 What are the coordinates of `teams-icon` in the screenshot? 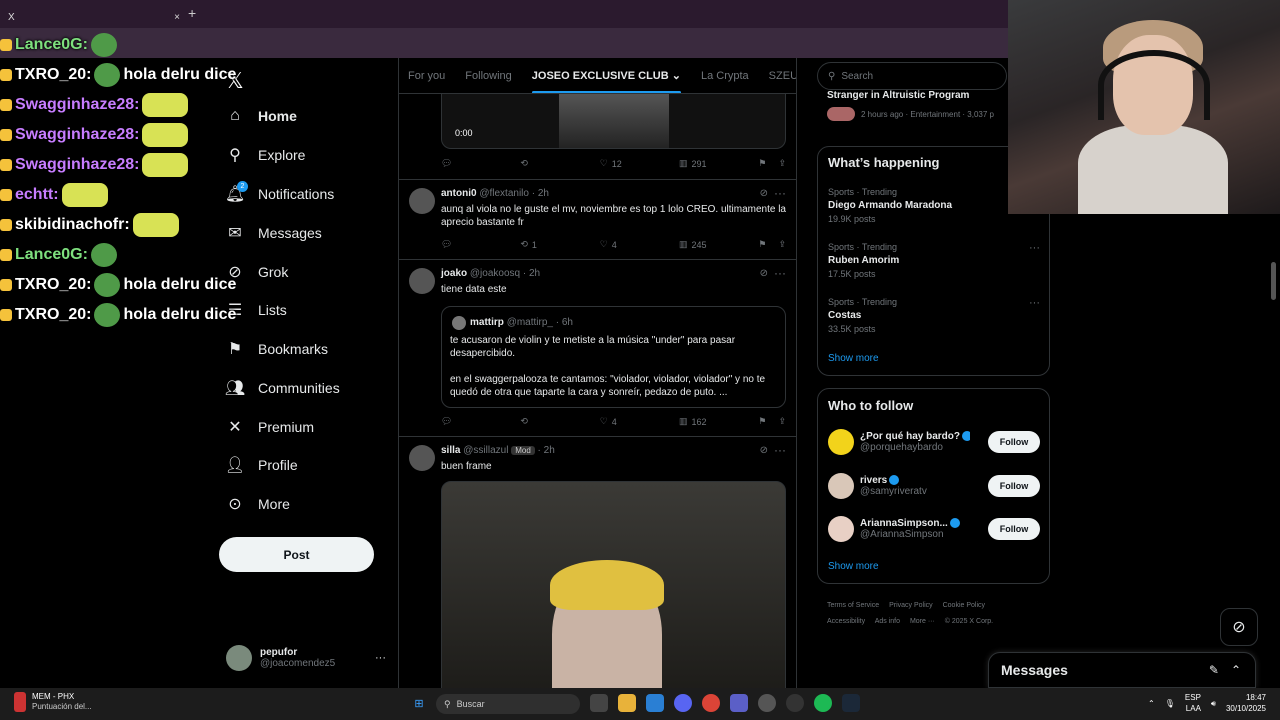 It's located at (739, 703).